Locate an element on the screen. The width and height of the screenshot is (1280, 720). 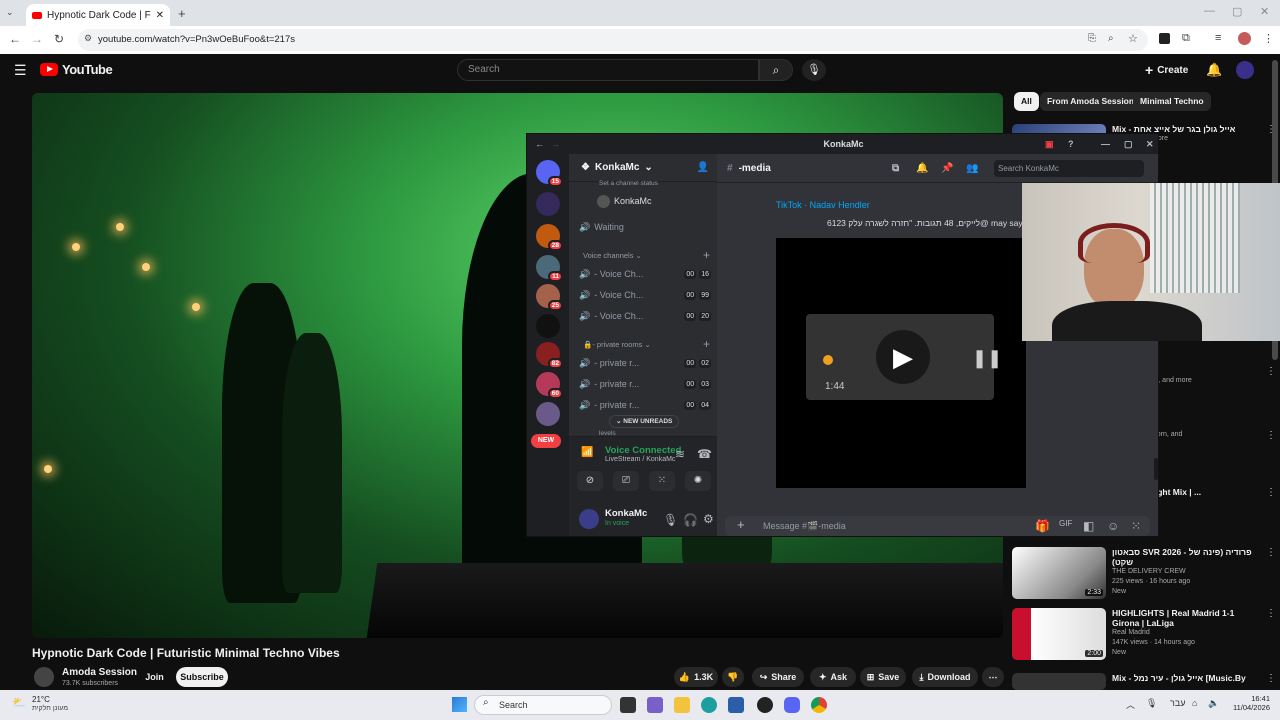
forward-arrow-icon: → is located at coordinates (555, 144).